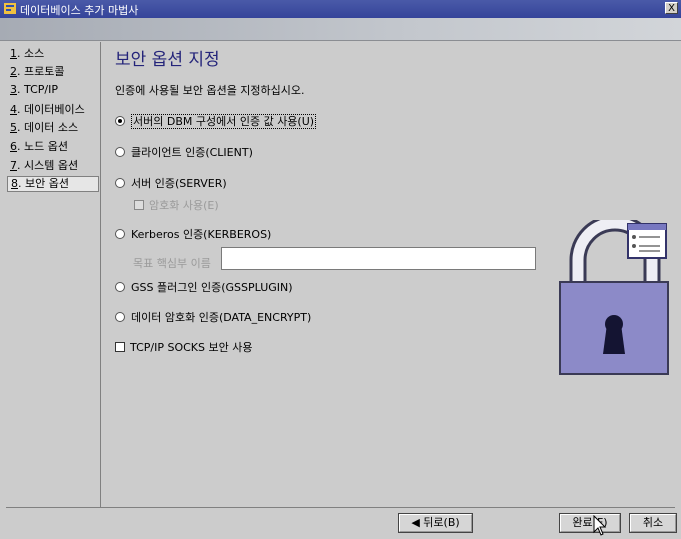 The width and height of the screenshot is (681, 539). I want to click on page-title: 보안 옵션 지정, so click(167, 60).